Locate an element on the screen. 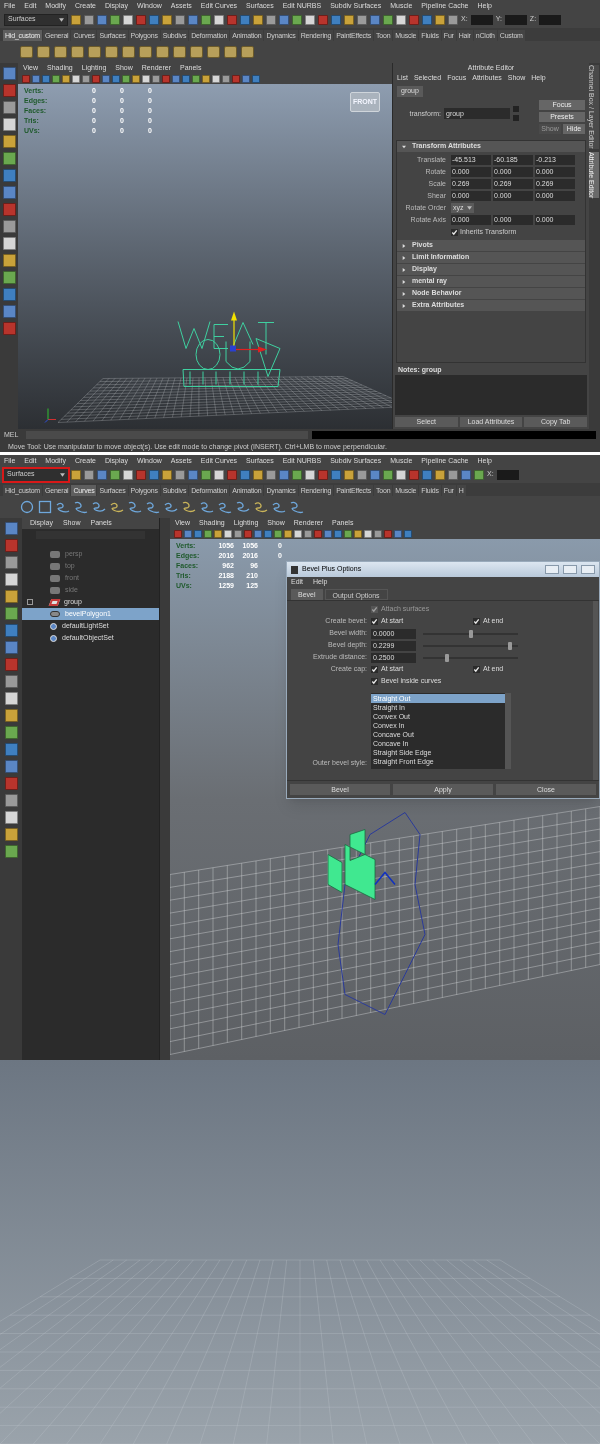 The image size is (600, 1444). notes-field is located at coordinates (491, 395).